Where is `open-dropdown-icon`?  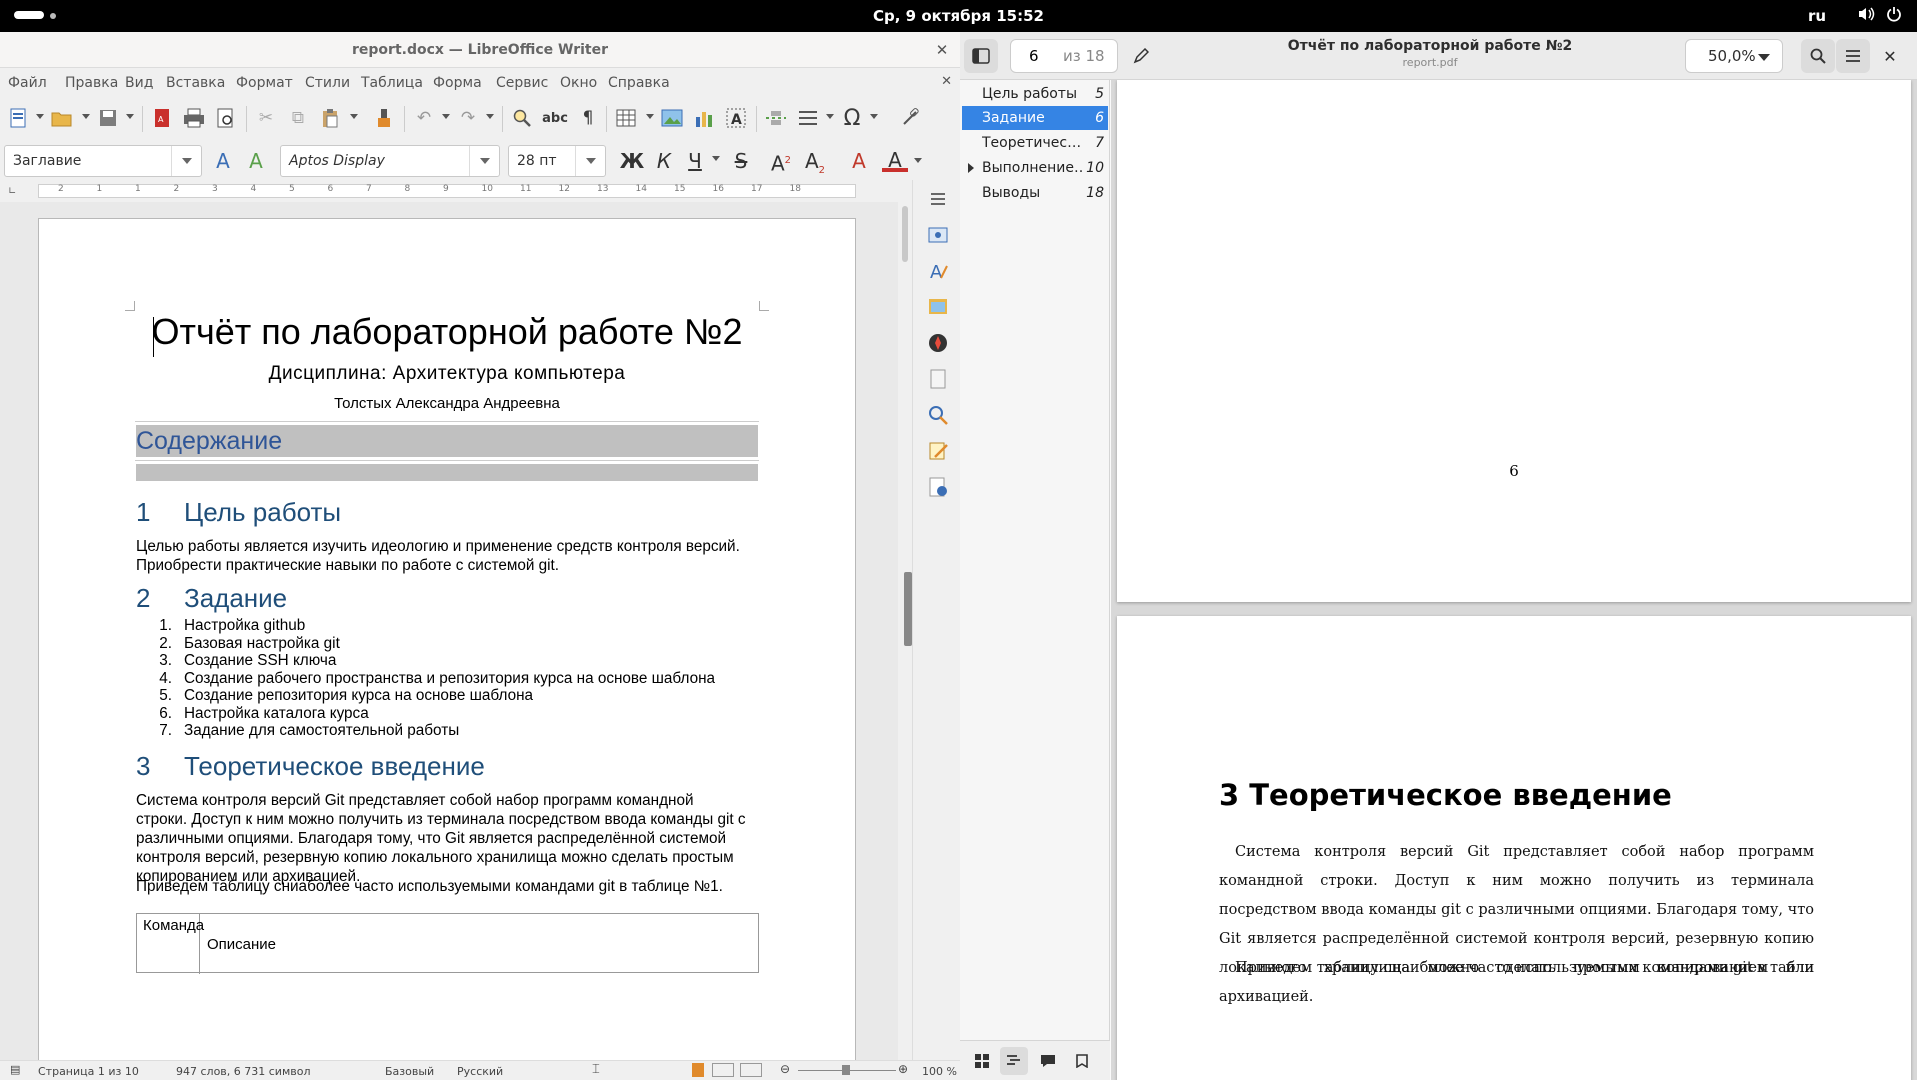 open-dropdown-icon is located at coordinates (86, 116).